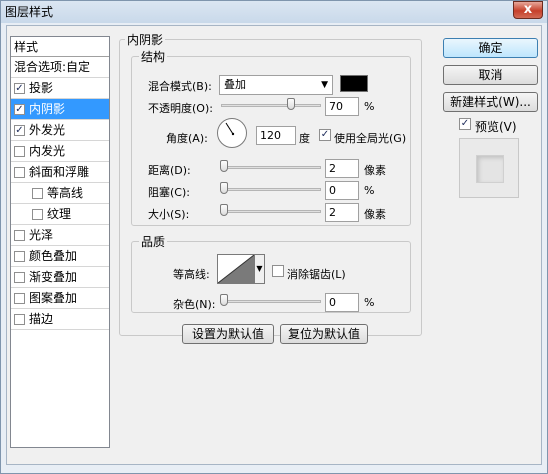 Image resolution: width=548 pixels, height=474 pixels. Describe the element at coordinates (29, 12) in the screenshot. I see `window-title: 图层样式` at that location.